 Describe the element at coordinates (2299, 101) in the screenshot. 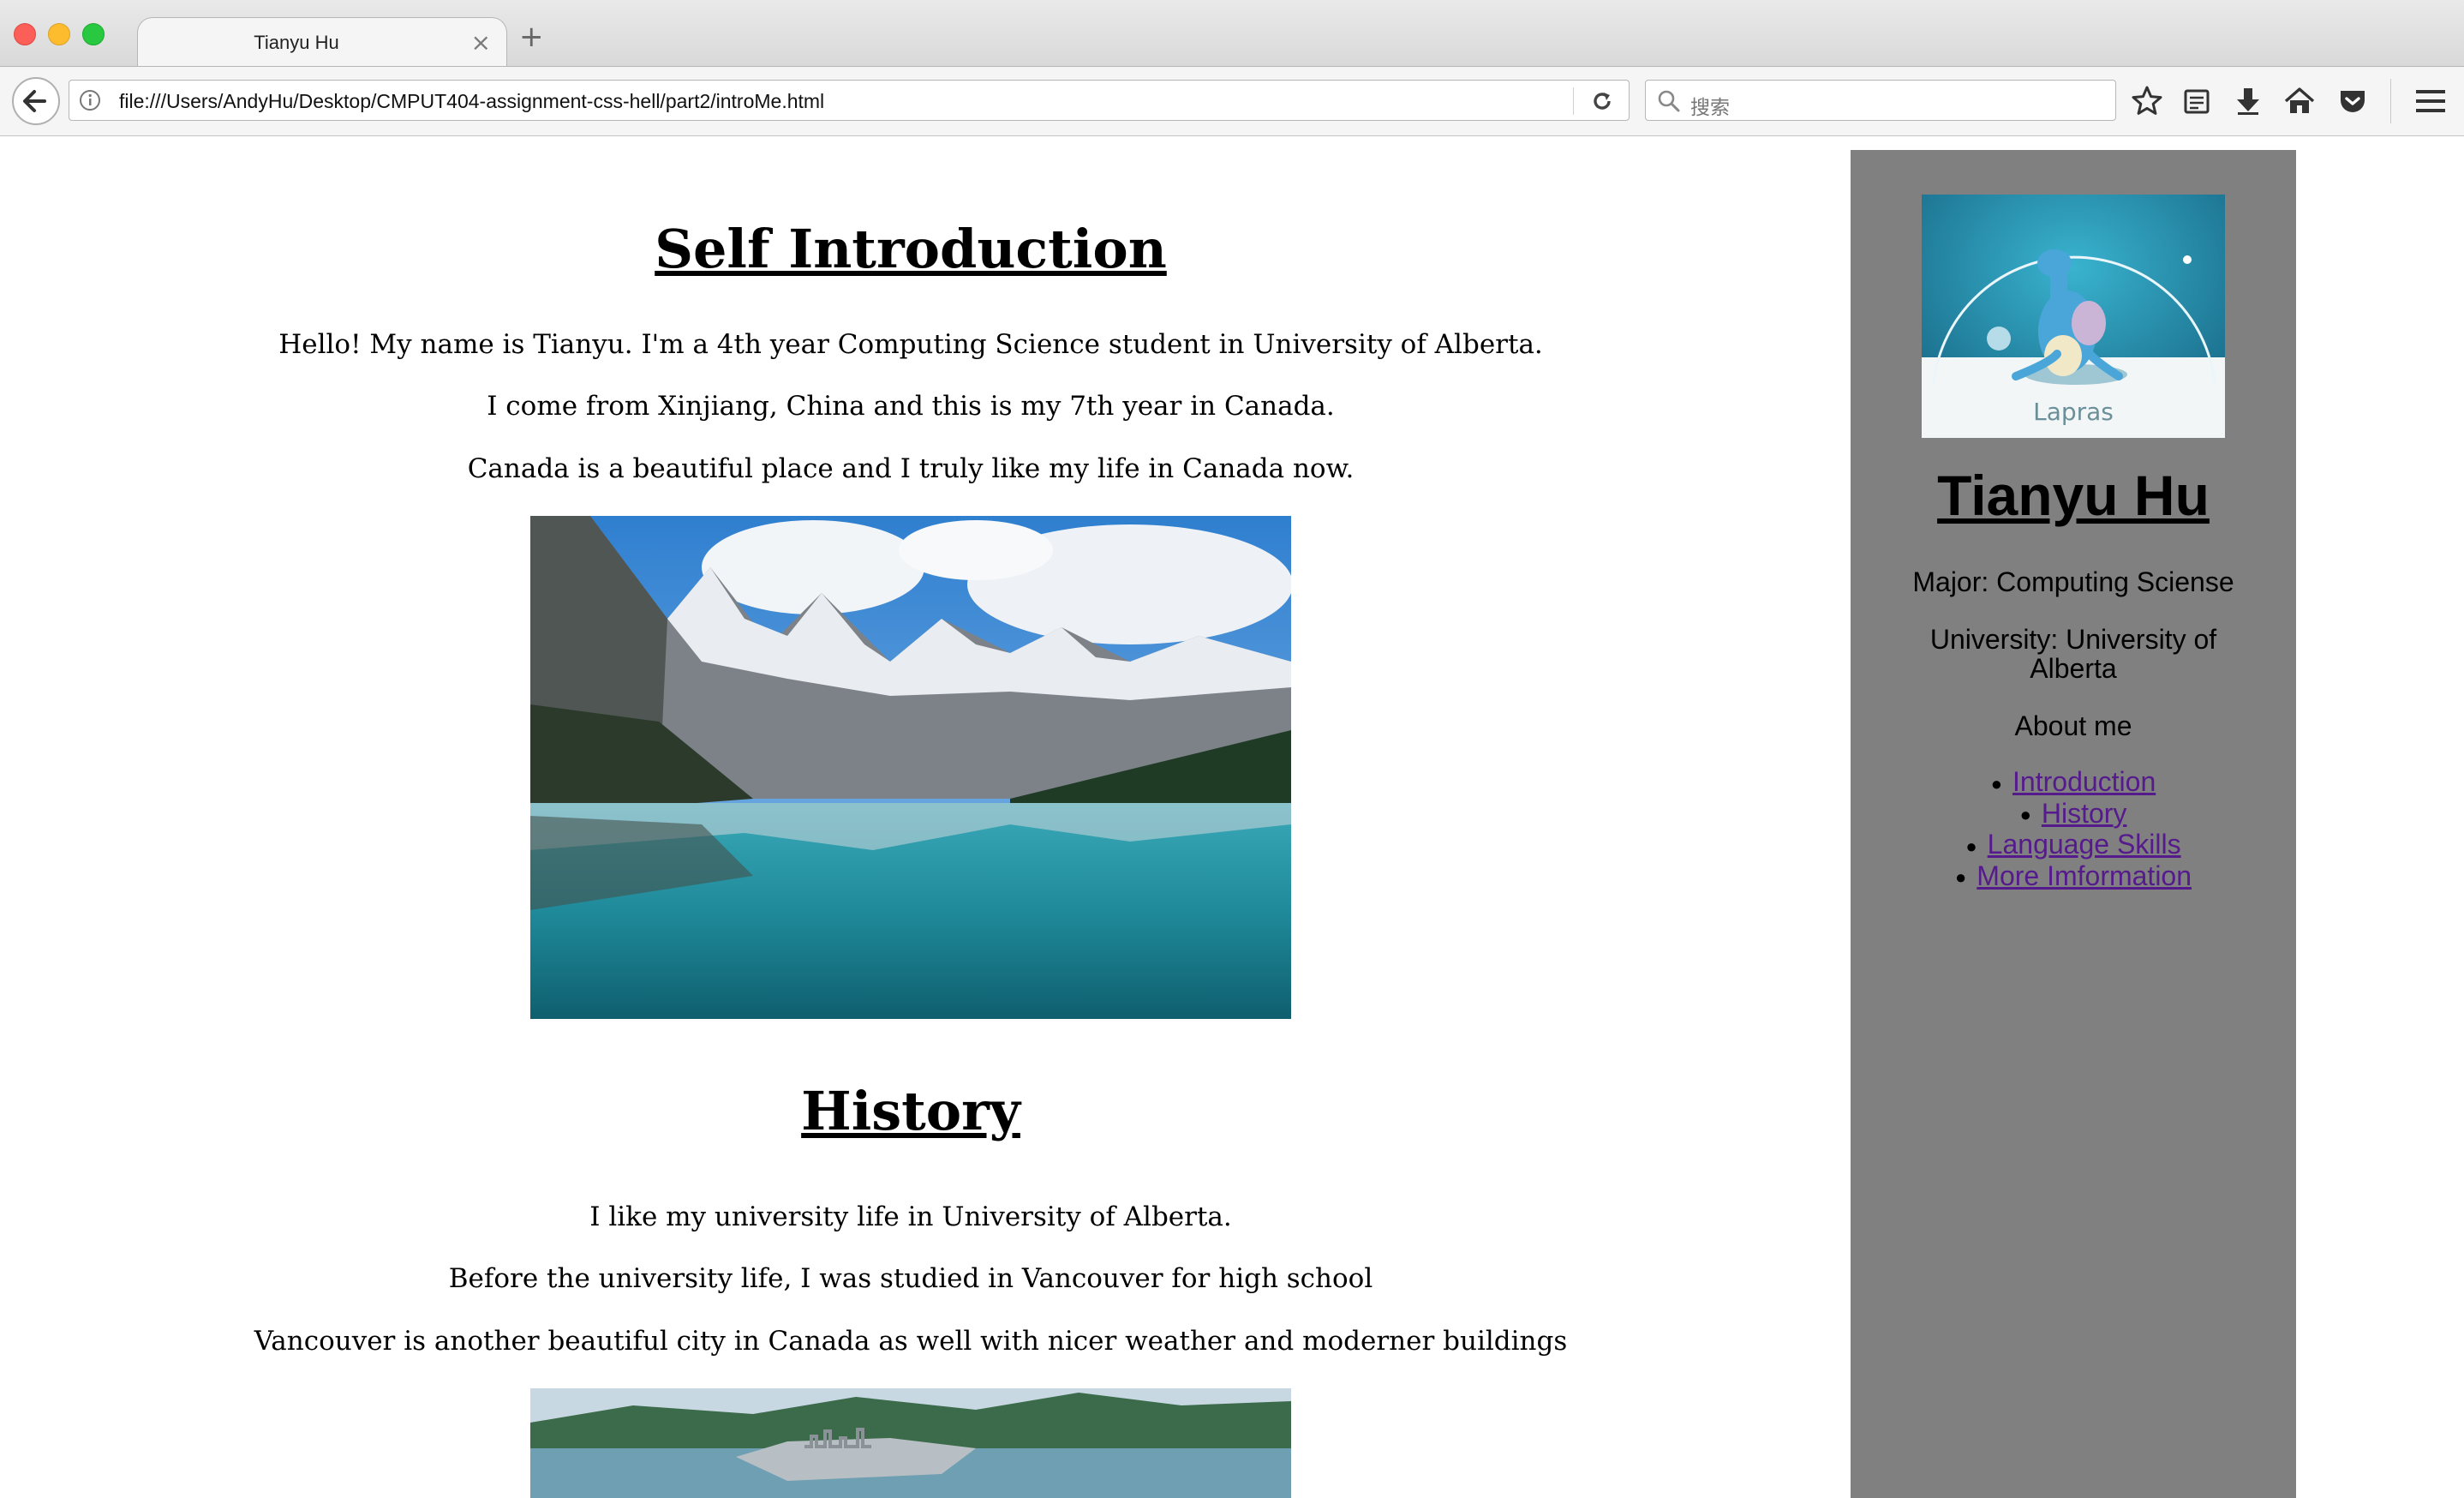

I see `home-icon` at that location.